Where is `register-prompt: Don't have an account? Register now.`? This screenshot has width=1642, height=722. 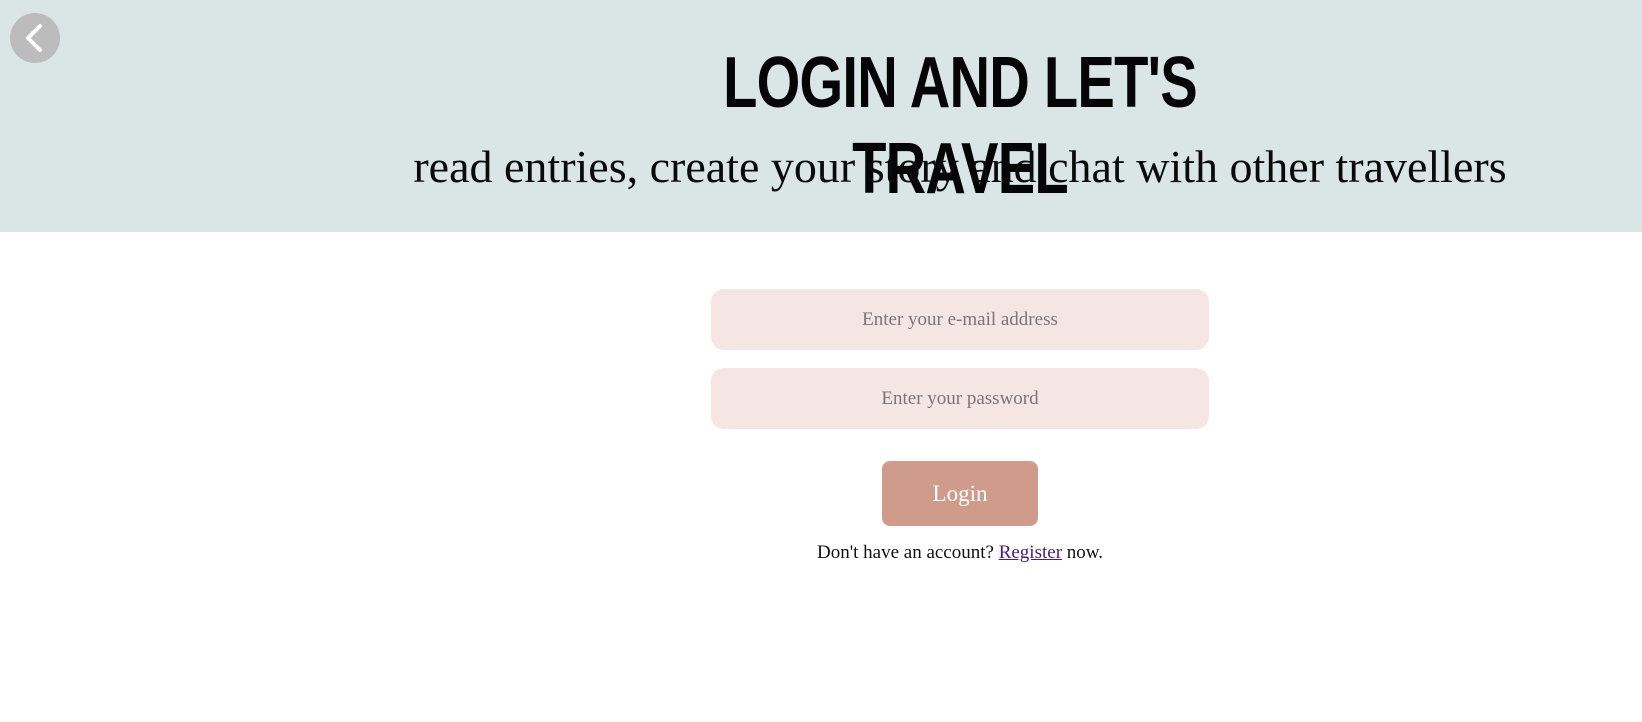
register-prompt: Don't have an account? Register now. is located at coordinates (960, 553).